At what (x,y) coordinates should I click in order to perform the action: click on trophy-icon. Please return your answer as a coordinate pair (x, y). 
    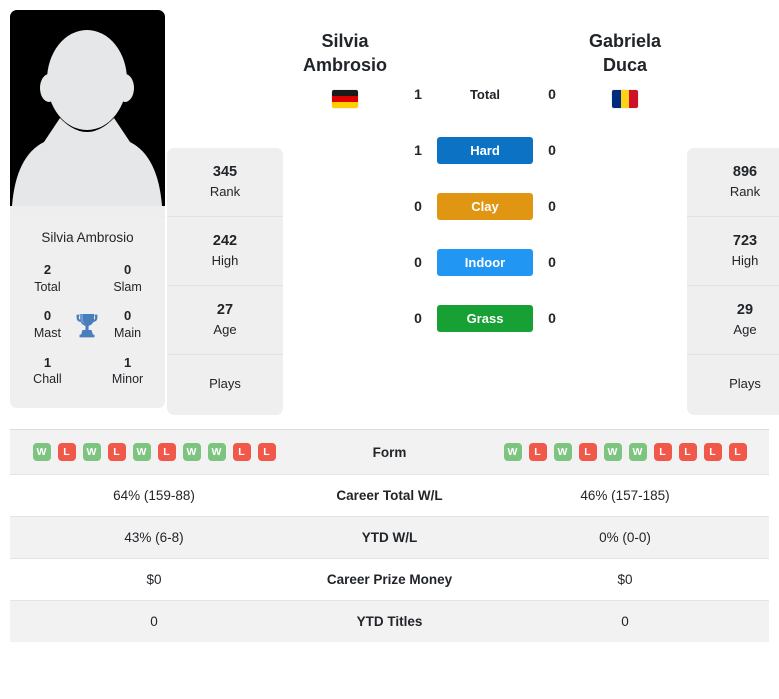
    Looking at the image, I should click on (87, 325).